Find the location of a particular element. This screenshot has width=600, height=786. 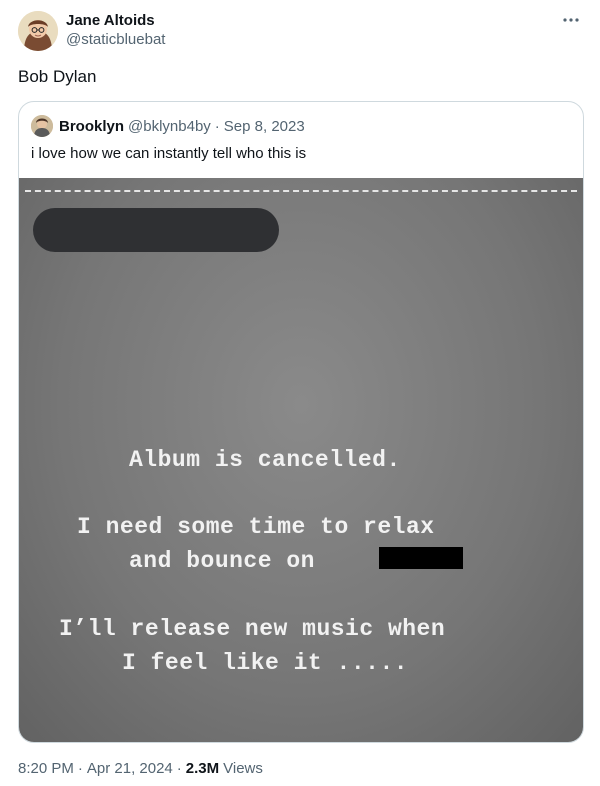

author-handle: @staticbluebat is located at coordinates (115, 39).